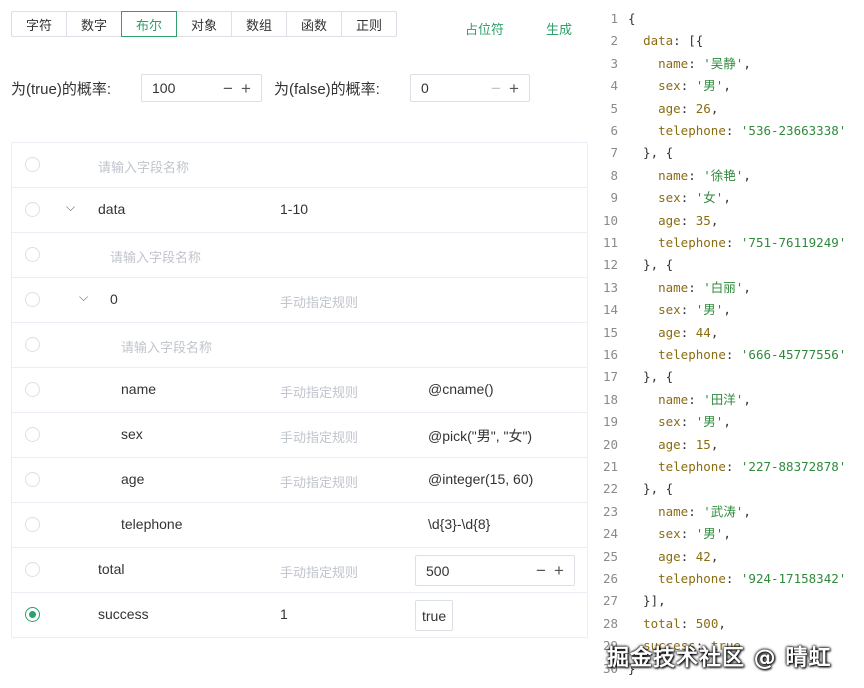 The height and width of the screenshot is (688, 864). Describe the element at coordinates (688, 332) in the screenshot. I see `code-text: age: 44,` at that location.